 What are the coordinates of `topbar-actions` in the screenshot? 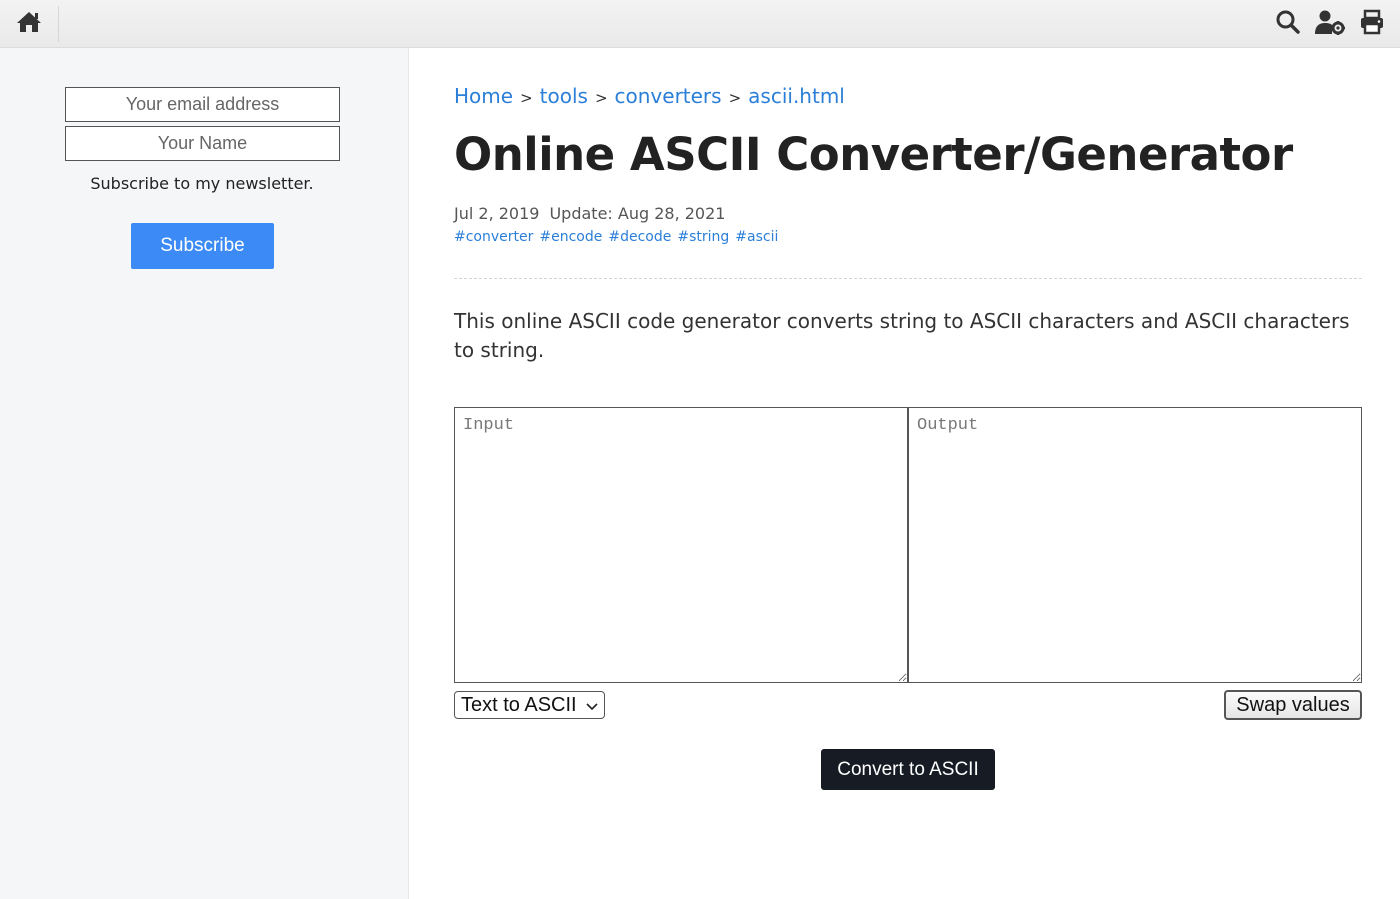 It's located at (1330, 24).